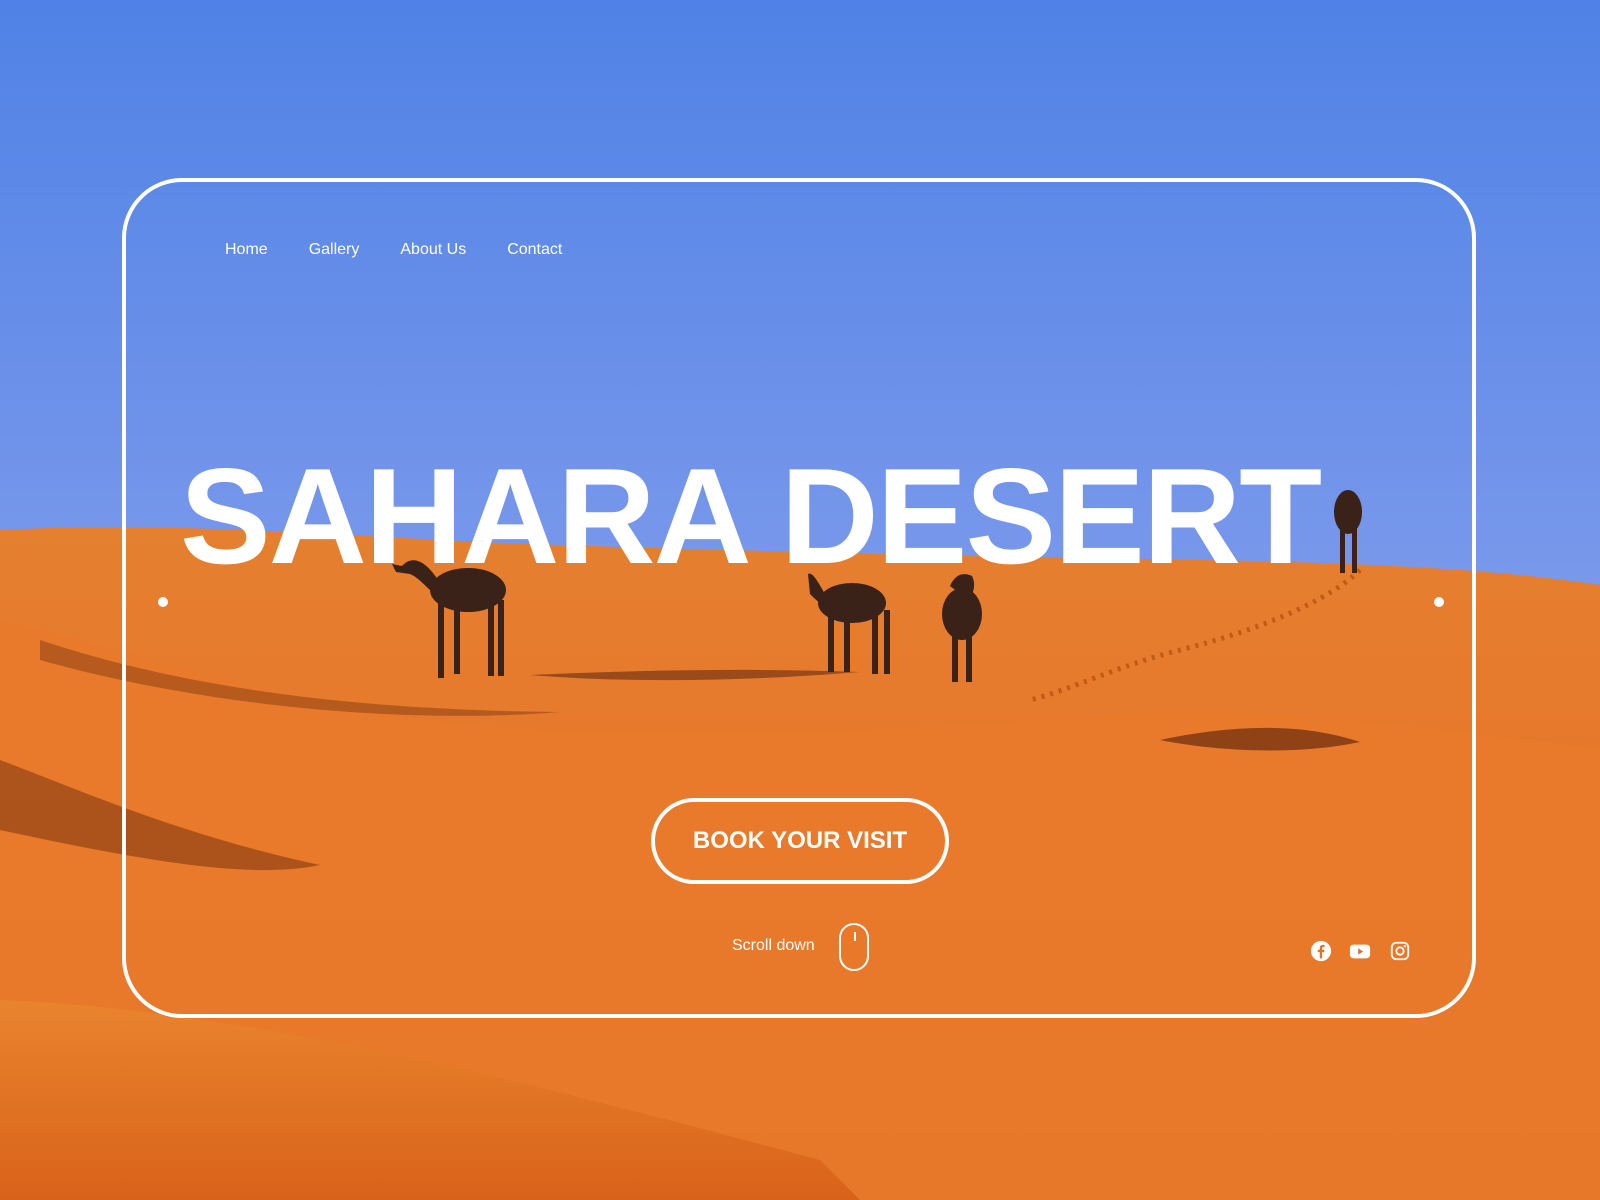 Image resolution: width=1600 pixels, height=1200 pixels. Describe the element at coordinates (1439, 602) in the screenshot. I see `slider-dot-right` at that location.